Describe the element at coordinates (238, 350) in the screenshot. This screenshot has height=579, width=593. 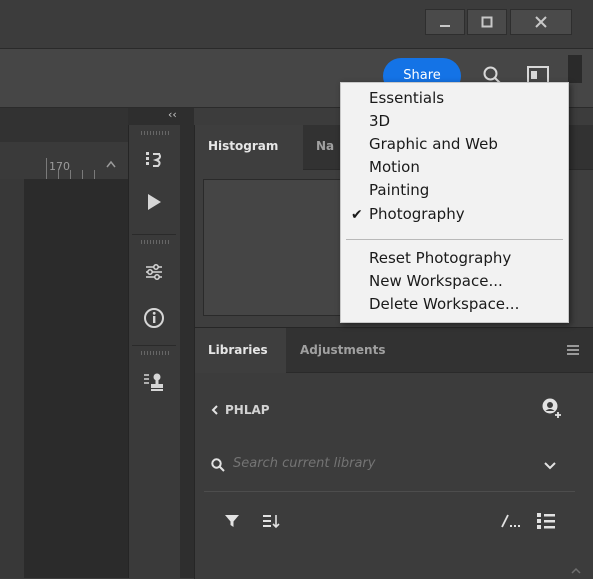
I see `tab-libraries-label: Libraries` at that location.